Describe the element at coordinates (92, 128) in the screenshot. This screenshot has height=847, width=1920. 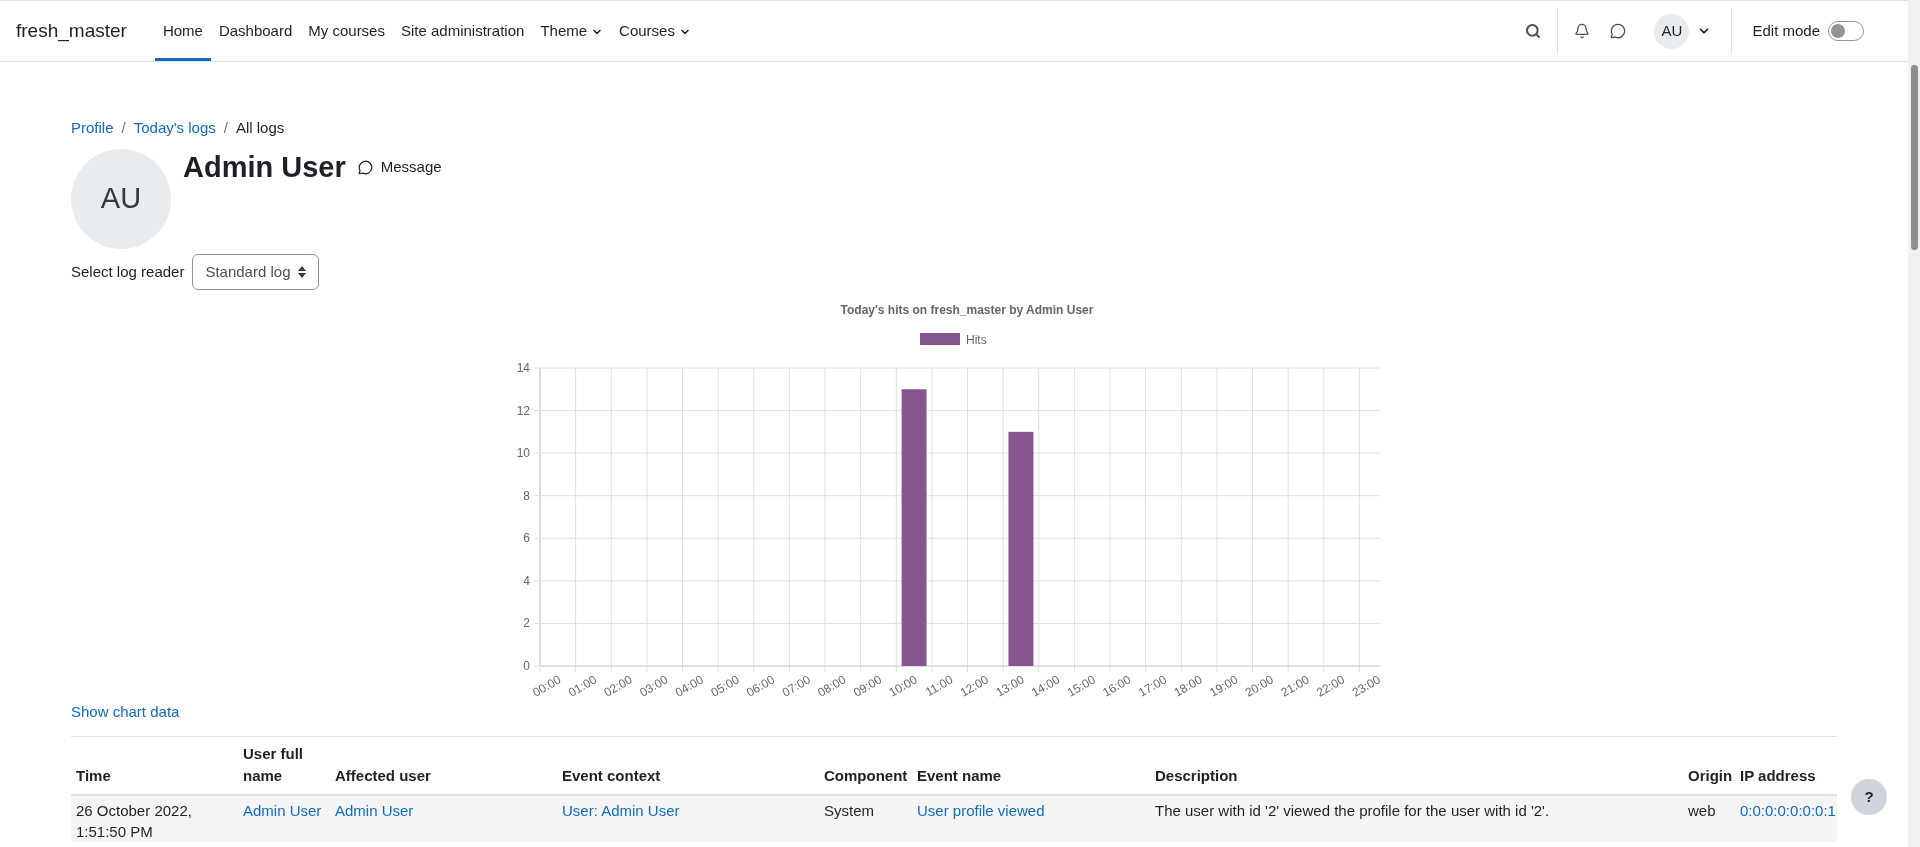
I see `breadcrumb-link: Profile` at that location.